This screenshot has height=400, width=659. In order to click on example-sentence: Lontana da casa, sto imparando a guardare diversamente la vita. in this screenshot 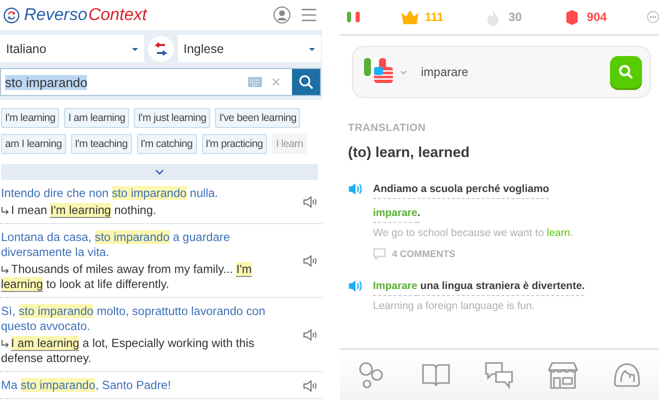, I will do `click(116, 245)`.